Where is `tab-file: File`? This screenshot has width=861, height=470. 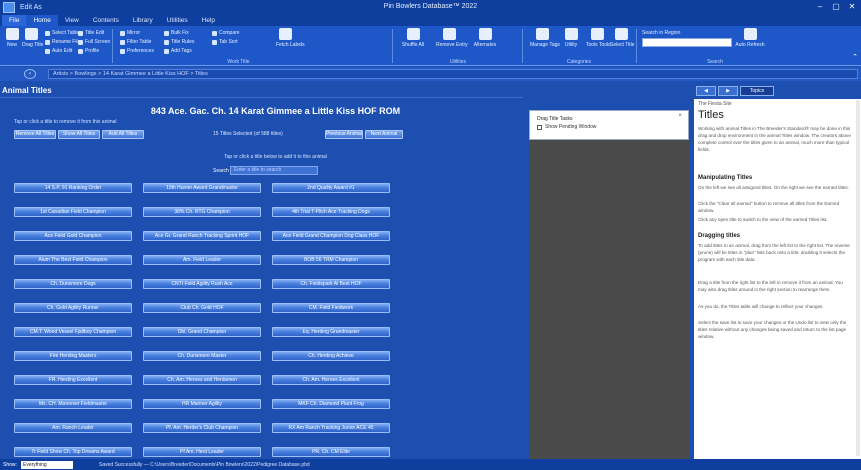 tab-file: File is located at coordinates (14, 20).